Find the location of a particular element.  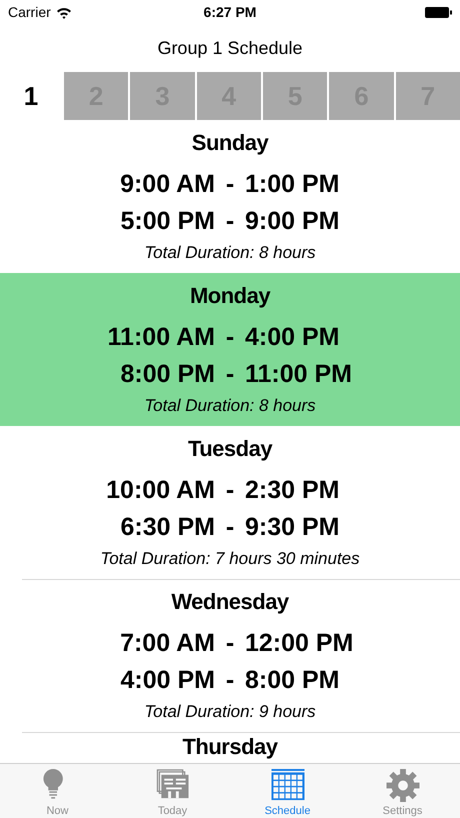

start-time: 10:00 AM is located at coordinates (160, 490).